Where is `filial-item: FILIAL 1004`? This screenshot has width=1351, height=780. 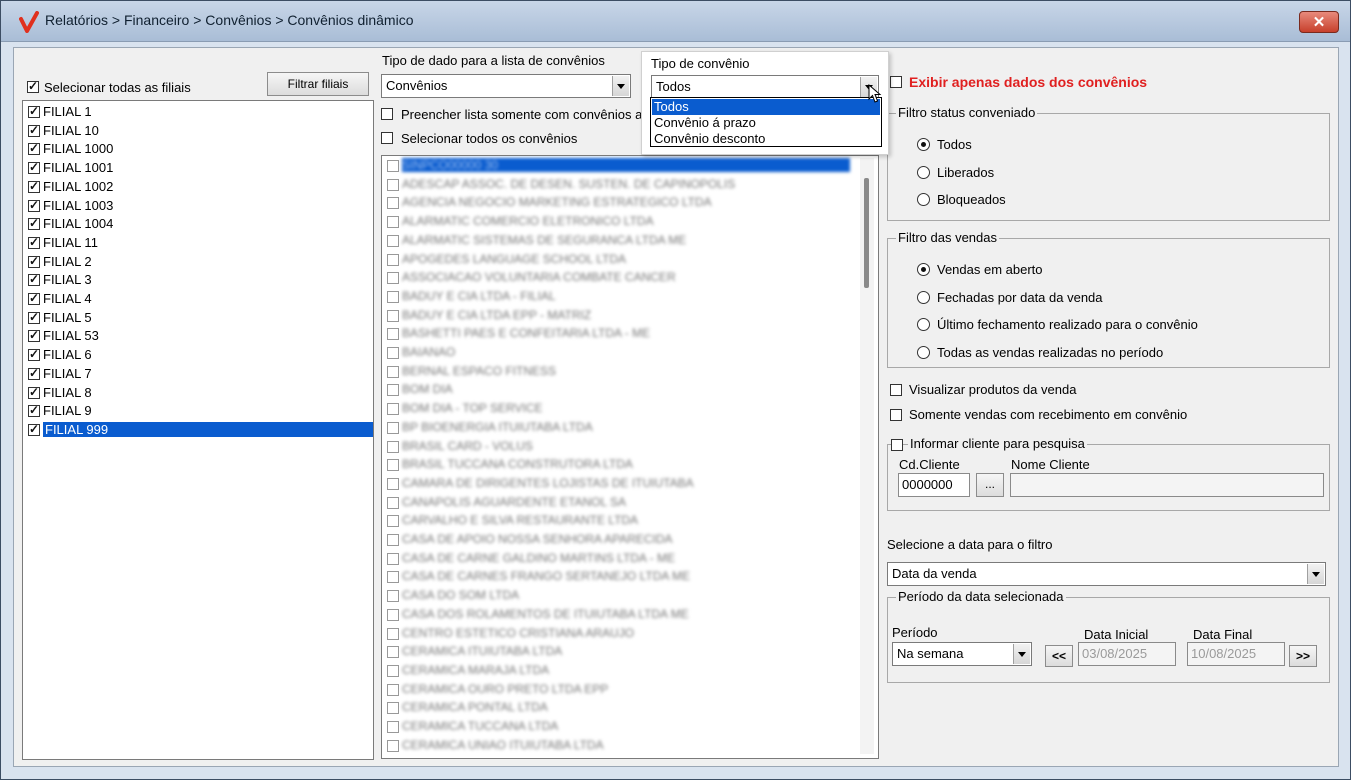
filial-item: FILIAL 1004 is located at coordinates (199, 224).